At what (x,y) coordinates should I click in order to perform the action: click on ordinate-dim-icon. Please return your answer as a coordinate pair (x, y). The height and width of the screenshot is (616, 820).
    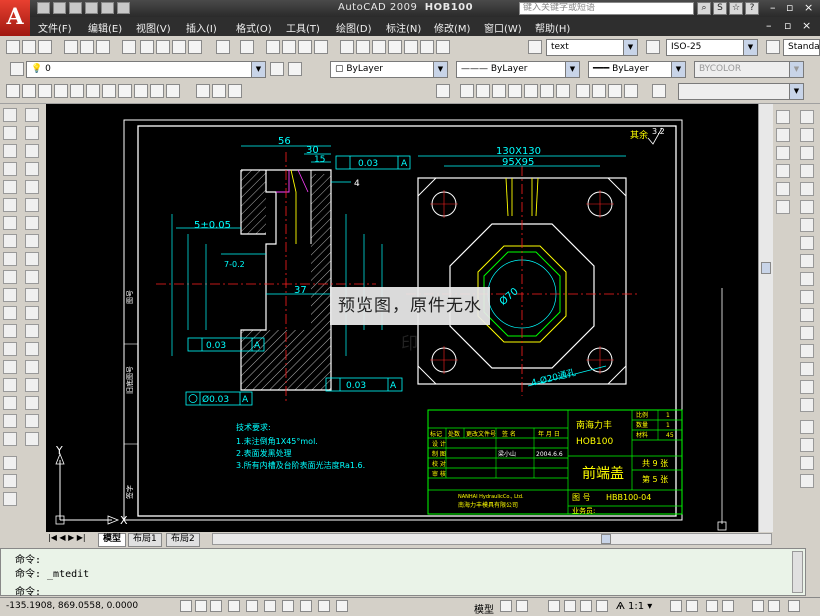
    Looking at the image, I should click on (32, 169).